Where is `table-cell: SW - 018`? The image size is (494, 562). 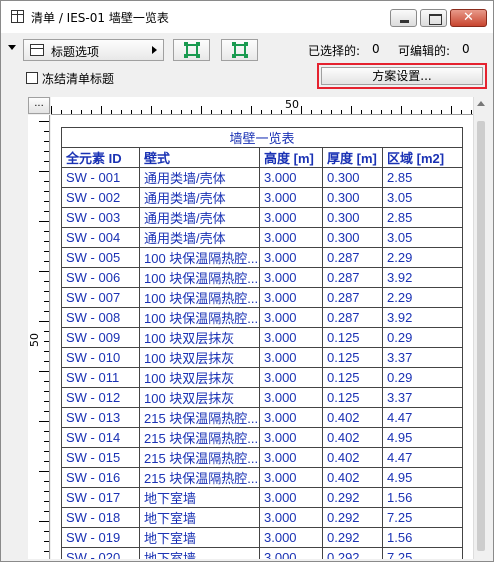 table-cell: SW - 018 is located at coordinates (100, 517).